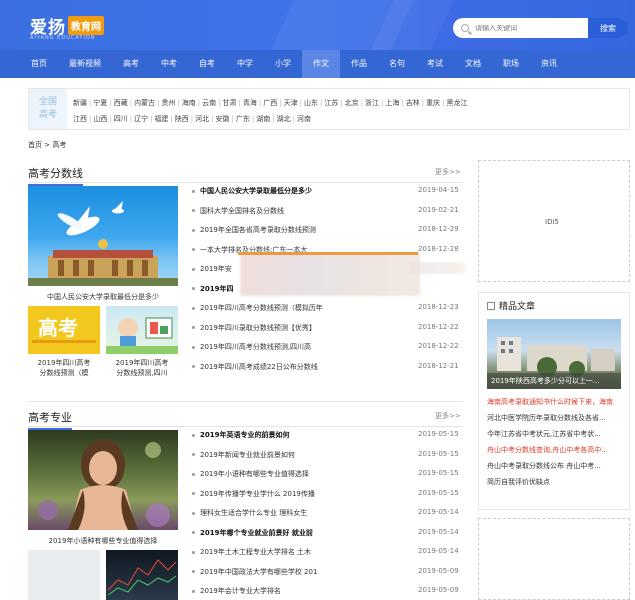 This screenshot has width=635, height=600. Describe the element at coordinates (100, 103) in the screenshot. I see `region-link: 宁夏` at that location.